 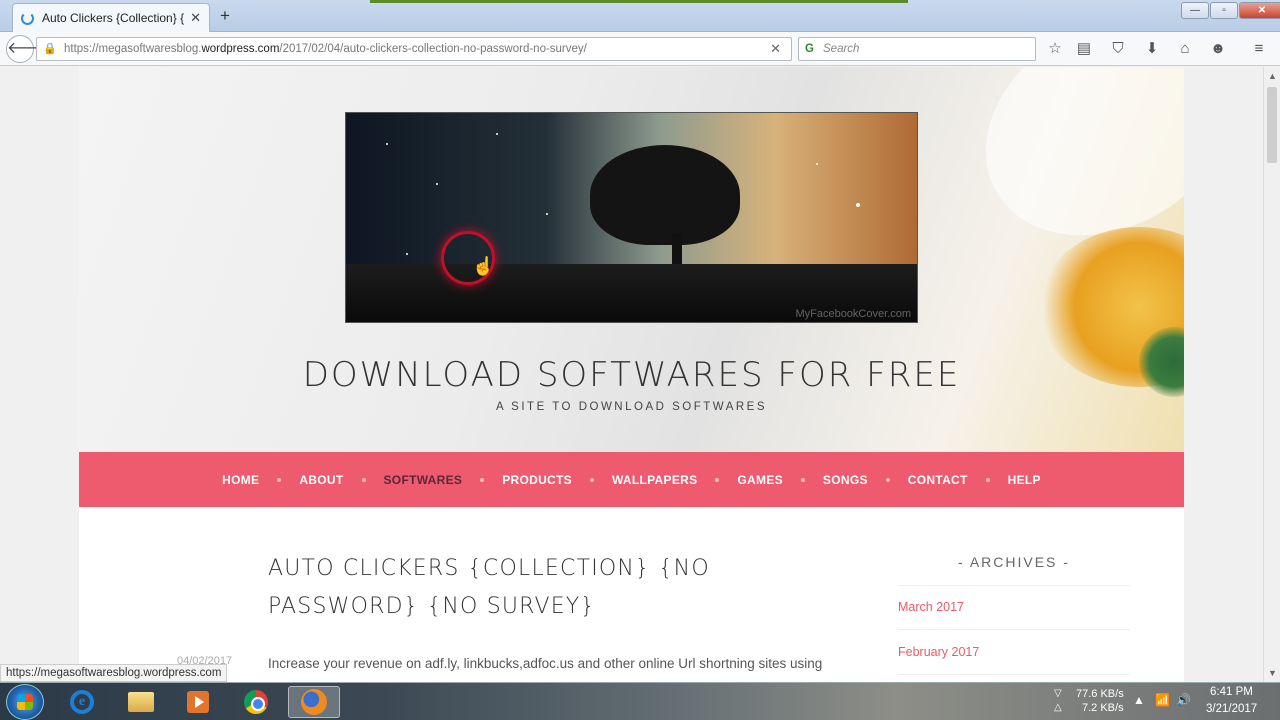 I want to click on search-input: G Search, so click(x=917, y=49).